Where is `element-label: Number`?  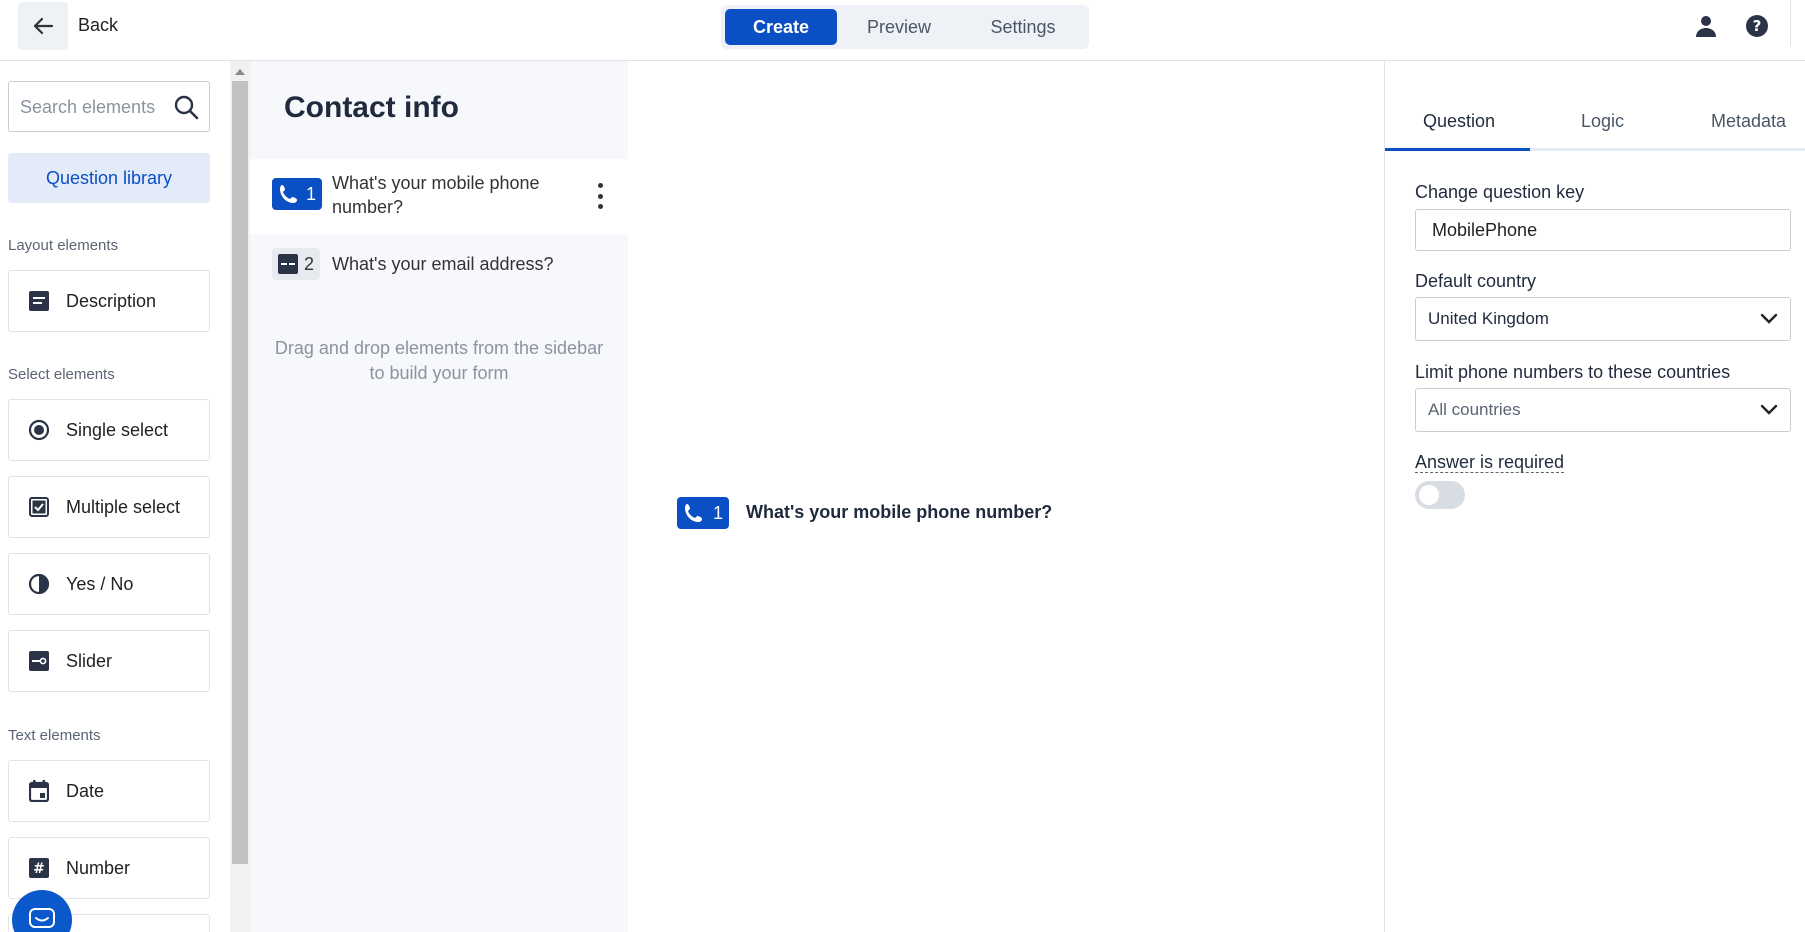 element-label: Number is located at coordinates (98, 867).